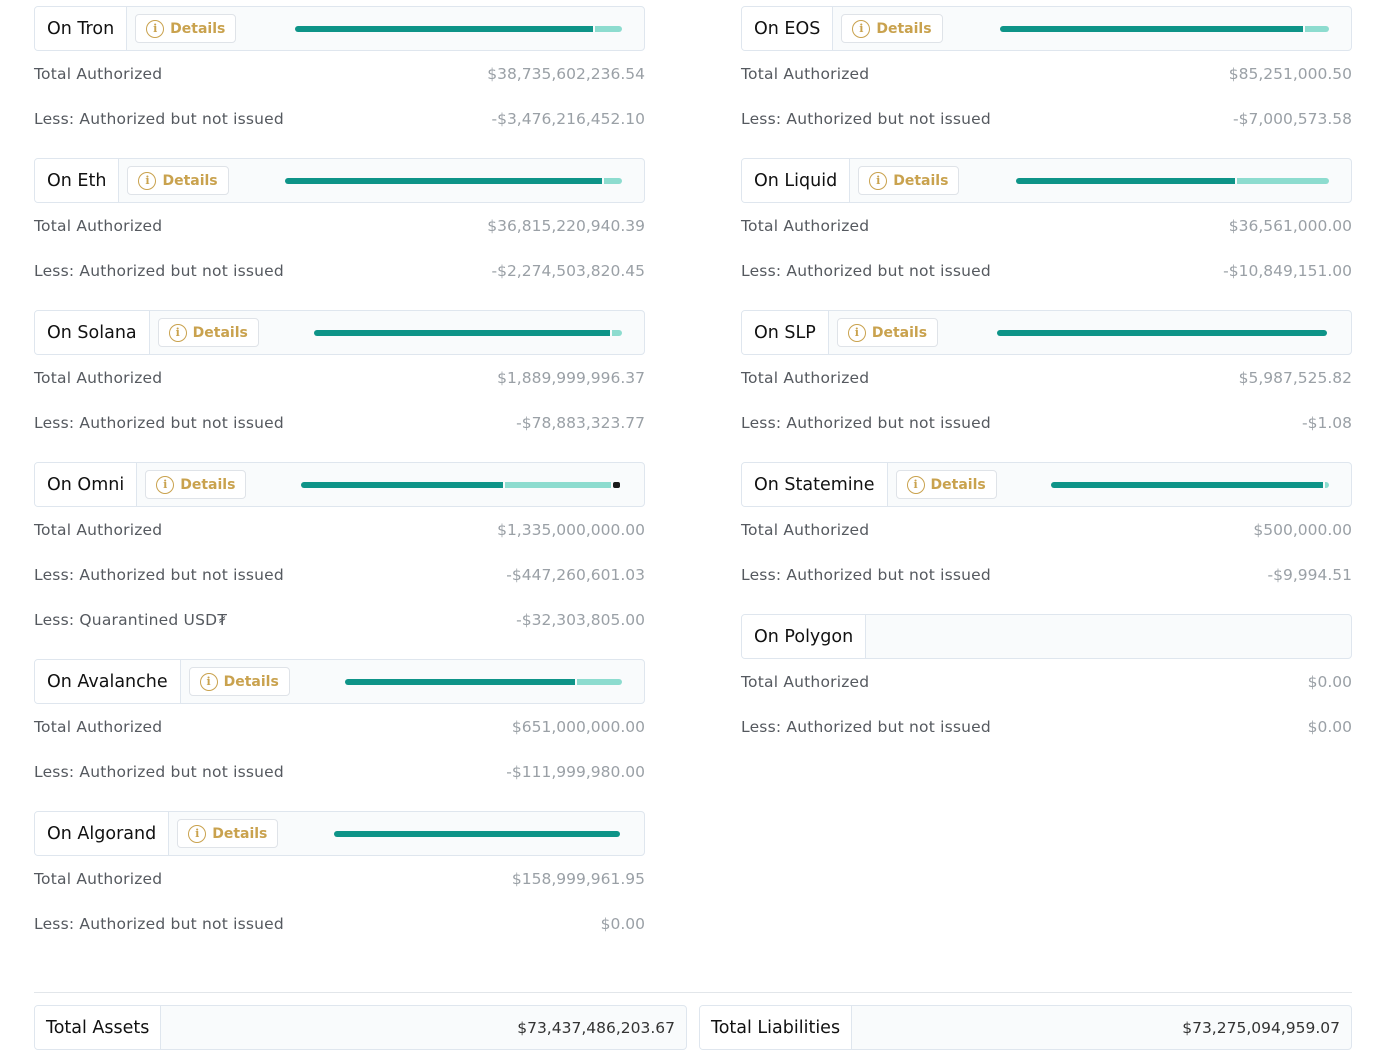 The image size is (1383, 1059). I want to click on row-value: $1,335,000,000.00, so click(571, 529).